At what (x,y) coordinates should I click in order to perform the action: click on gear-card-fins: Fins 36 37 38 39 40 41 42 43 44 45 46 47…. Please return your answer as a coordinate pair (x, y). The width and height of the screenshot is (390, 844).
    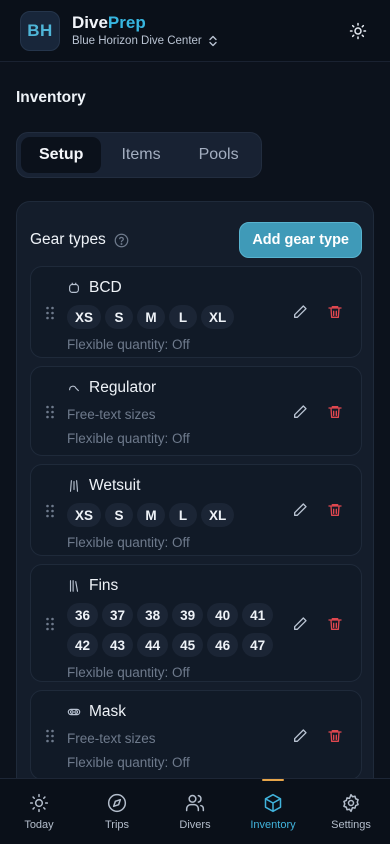
    Looking at the image, I should click on (196, 623).